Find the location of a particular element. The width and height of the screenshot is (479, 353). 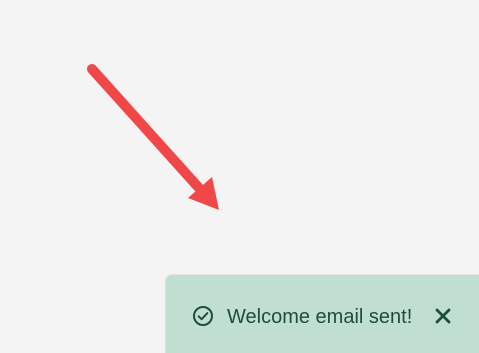

check-circle-icon is located at coordinates (203, 316).